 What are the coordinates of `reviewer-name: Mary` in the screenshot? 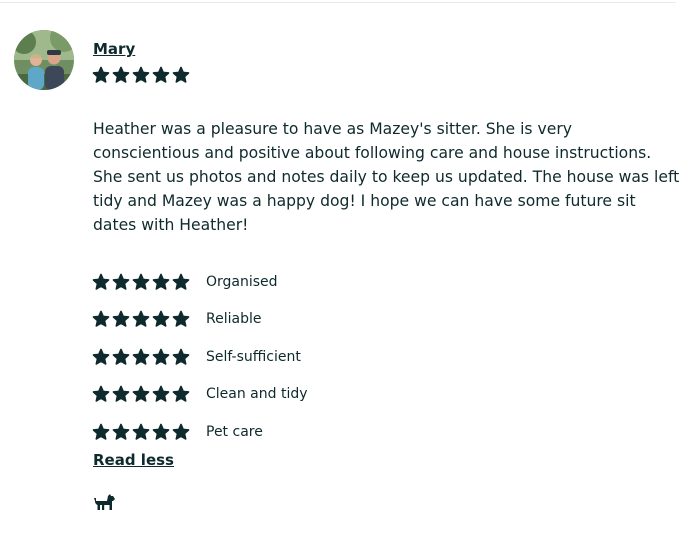 It's located at (114, 49).